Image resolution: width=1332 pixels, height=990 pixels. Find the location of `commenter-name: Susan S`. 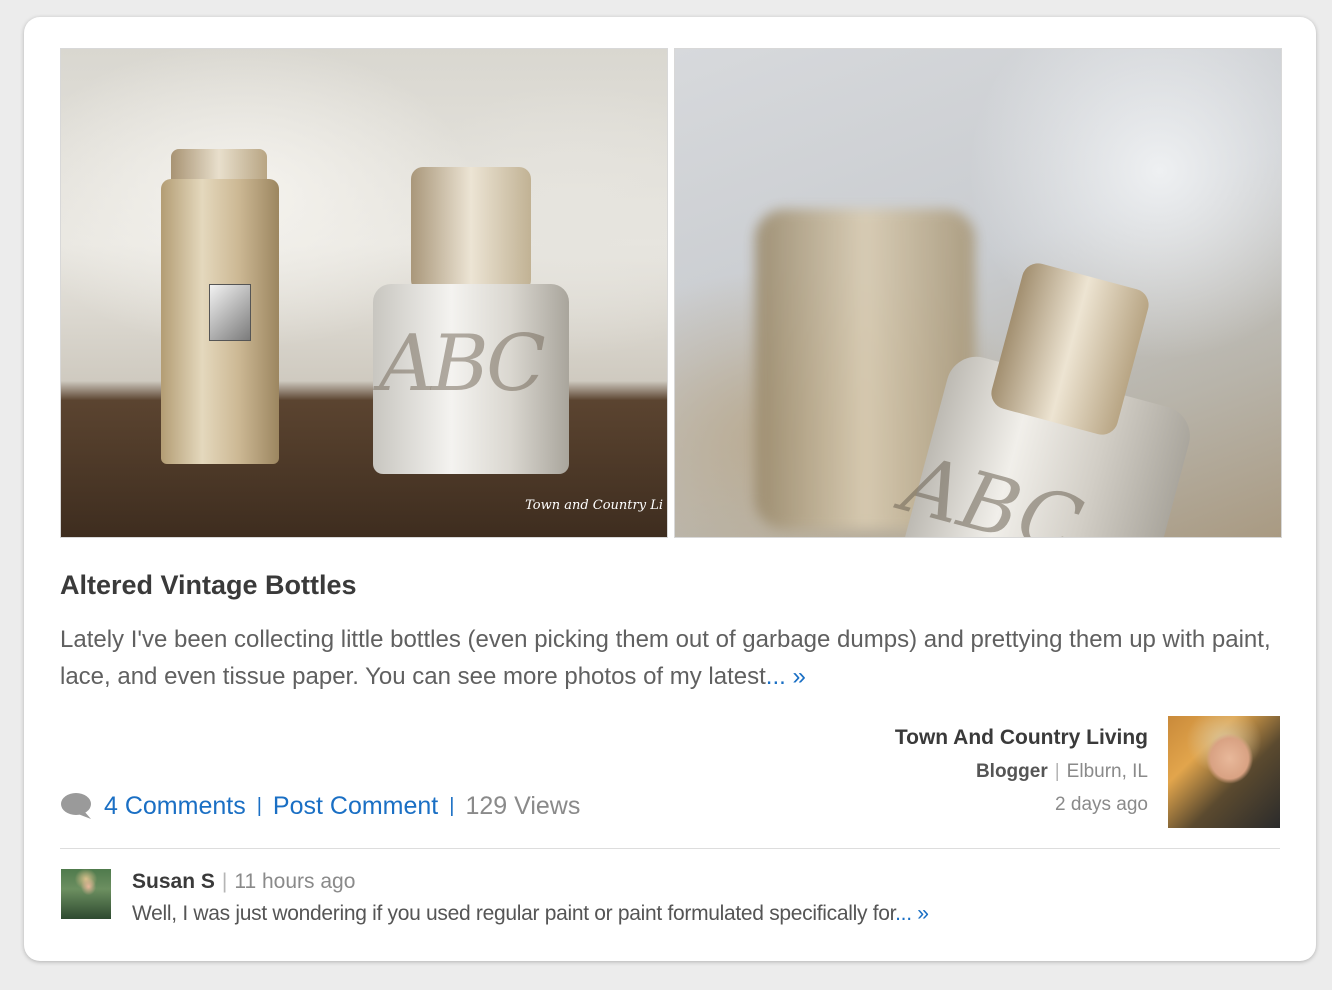

commenter-name: Susan S is located at coordinates (173, 881).